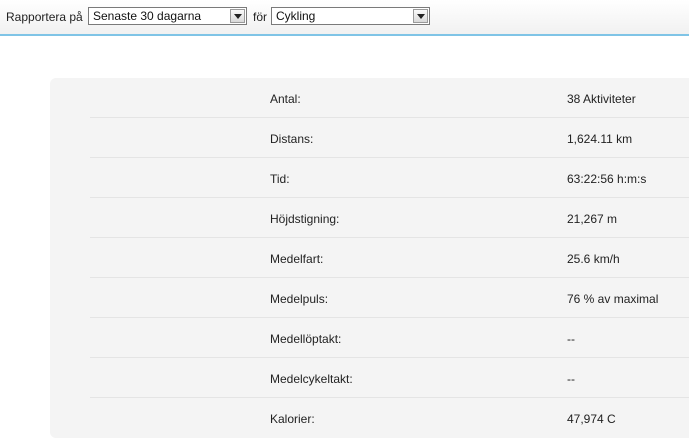  What do you see at coordinates (311, 379) in the screenshot?
I see `stat-label: Medelcykeltakt:` at bounding box center [311, 379].